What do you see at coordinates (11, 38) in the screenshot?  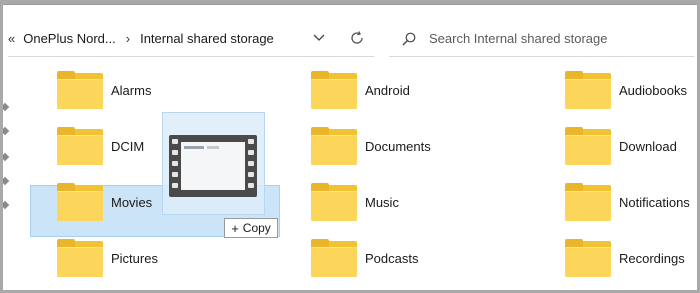 I see `breadcrumb-overflow-icon: «` at bounding box center [11, 38].